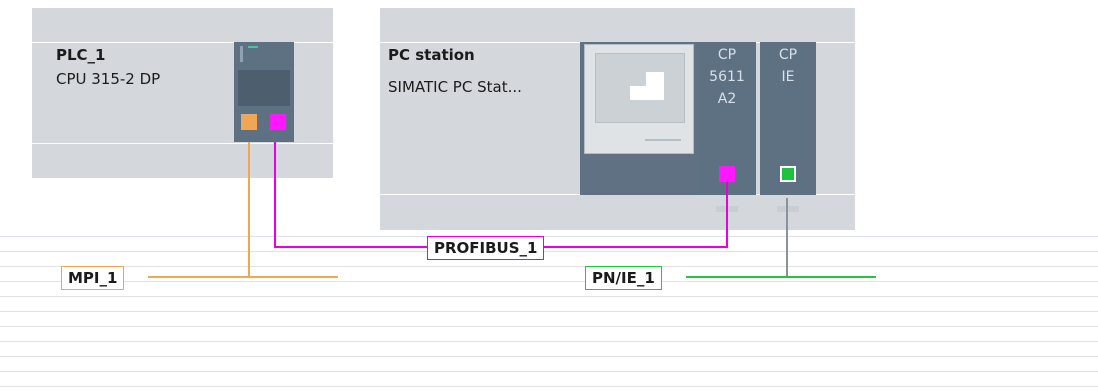 This screenshot has width=1098, height=392. Describe the element at coordinates (623, 278) in the screenshot. I see `pnie-network-label: PN/IE_1` at that location.